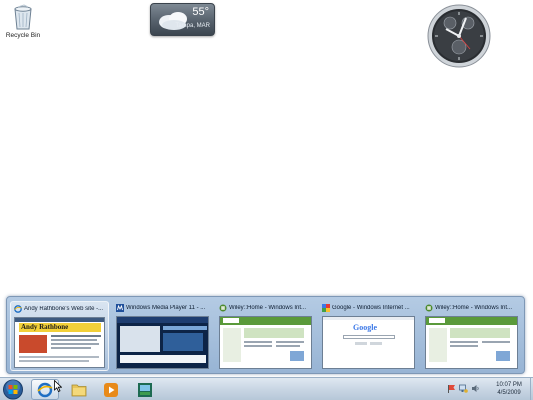 The image size is (533, 400). I want to click on media-center-icon, so click(145, 389).